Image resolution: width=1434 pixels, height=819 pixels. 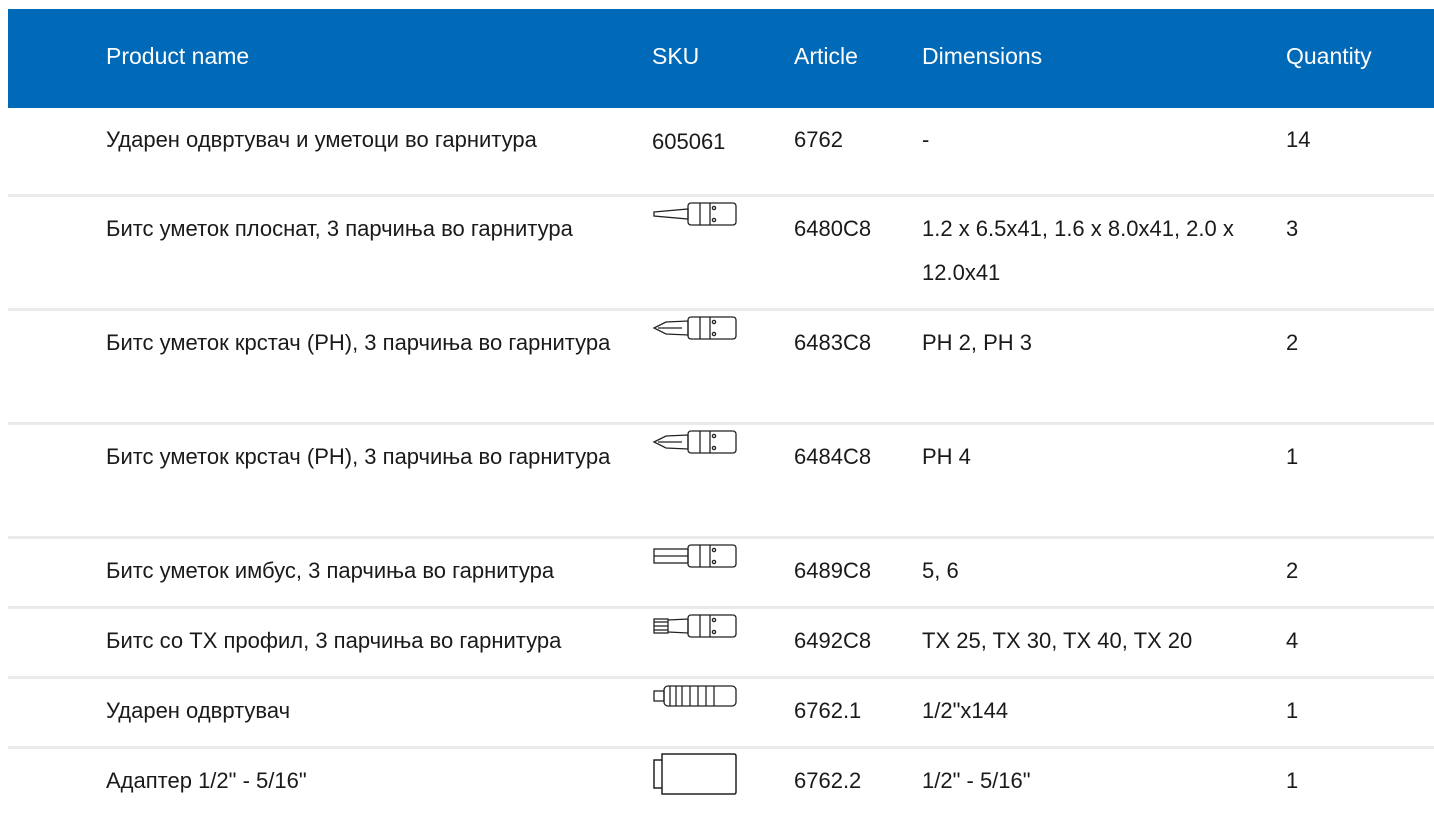 I want to click on article: 6762, so click(x=818, y=139).